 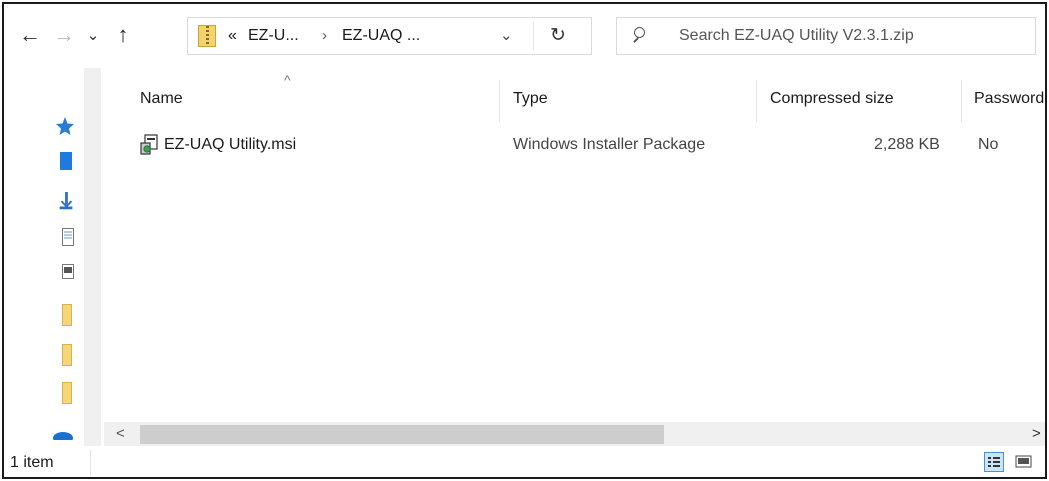 What do you see at coordinates (907, 144) in the screenshot?
I see `file-compressed-size: 2,288 KB` at bounding box center [907, 144].